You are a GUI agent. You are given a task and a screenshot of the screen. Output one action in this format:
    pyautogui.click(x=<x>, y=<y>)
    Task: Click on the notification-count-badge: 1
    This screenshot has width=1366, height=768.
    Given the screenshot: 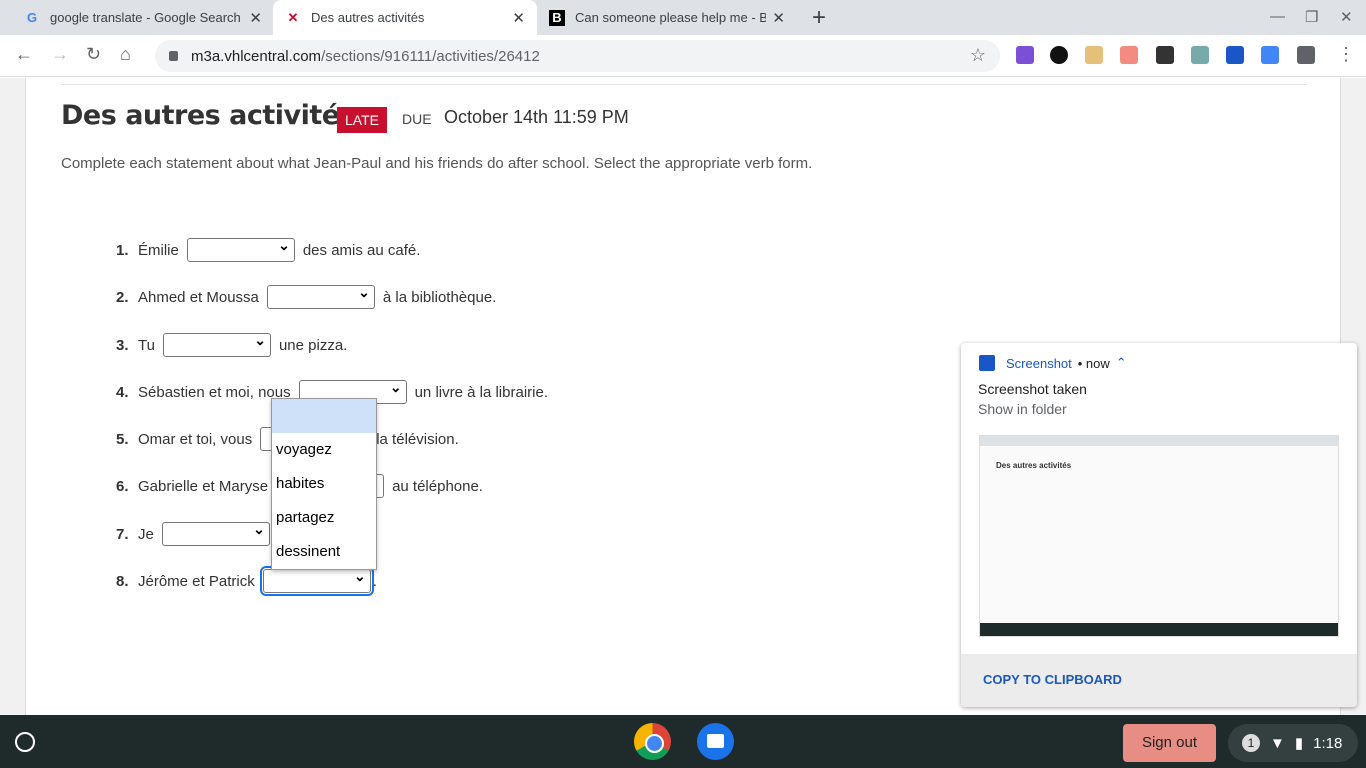 What is the action you would take?
    pyautogui.click(x=1251, y=743)
    